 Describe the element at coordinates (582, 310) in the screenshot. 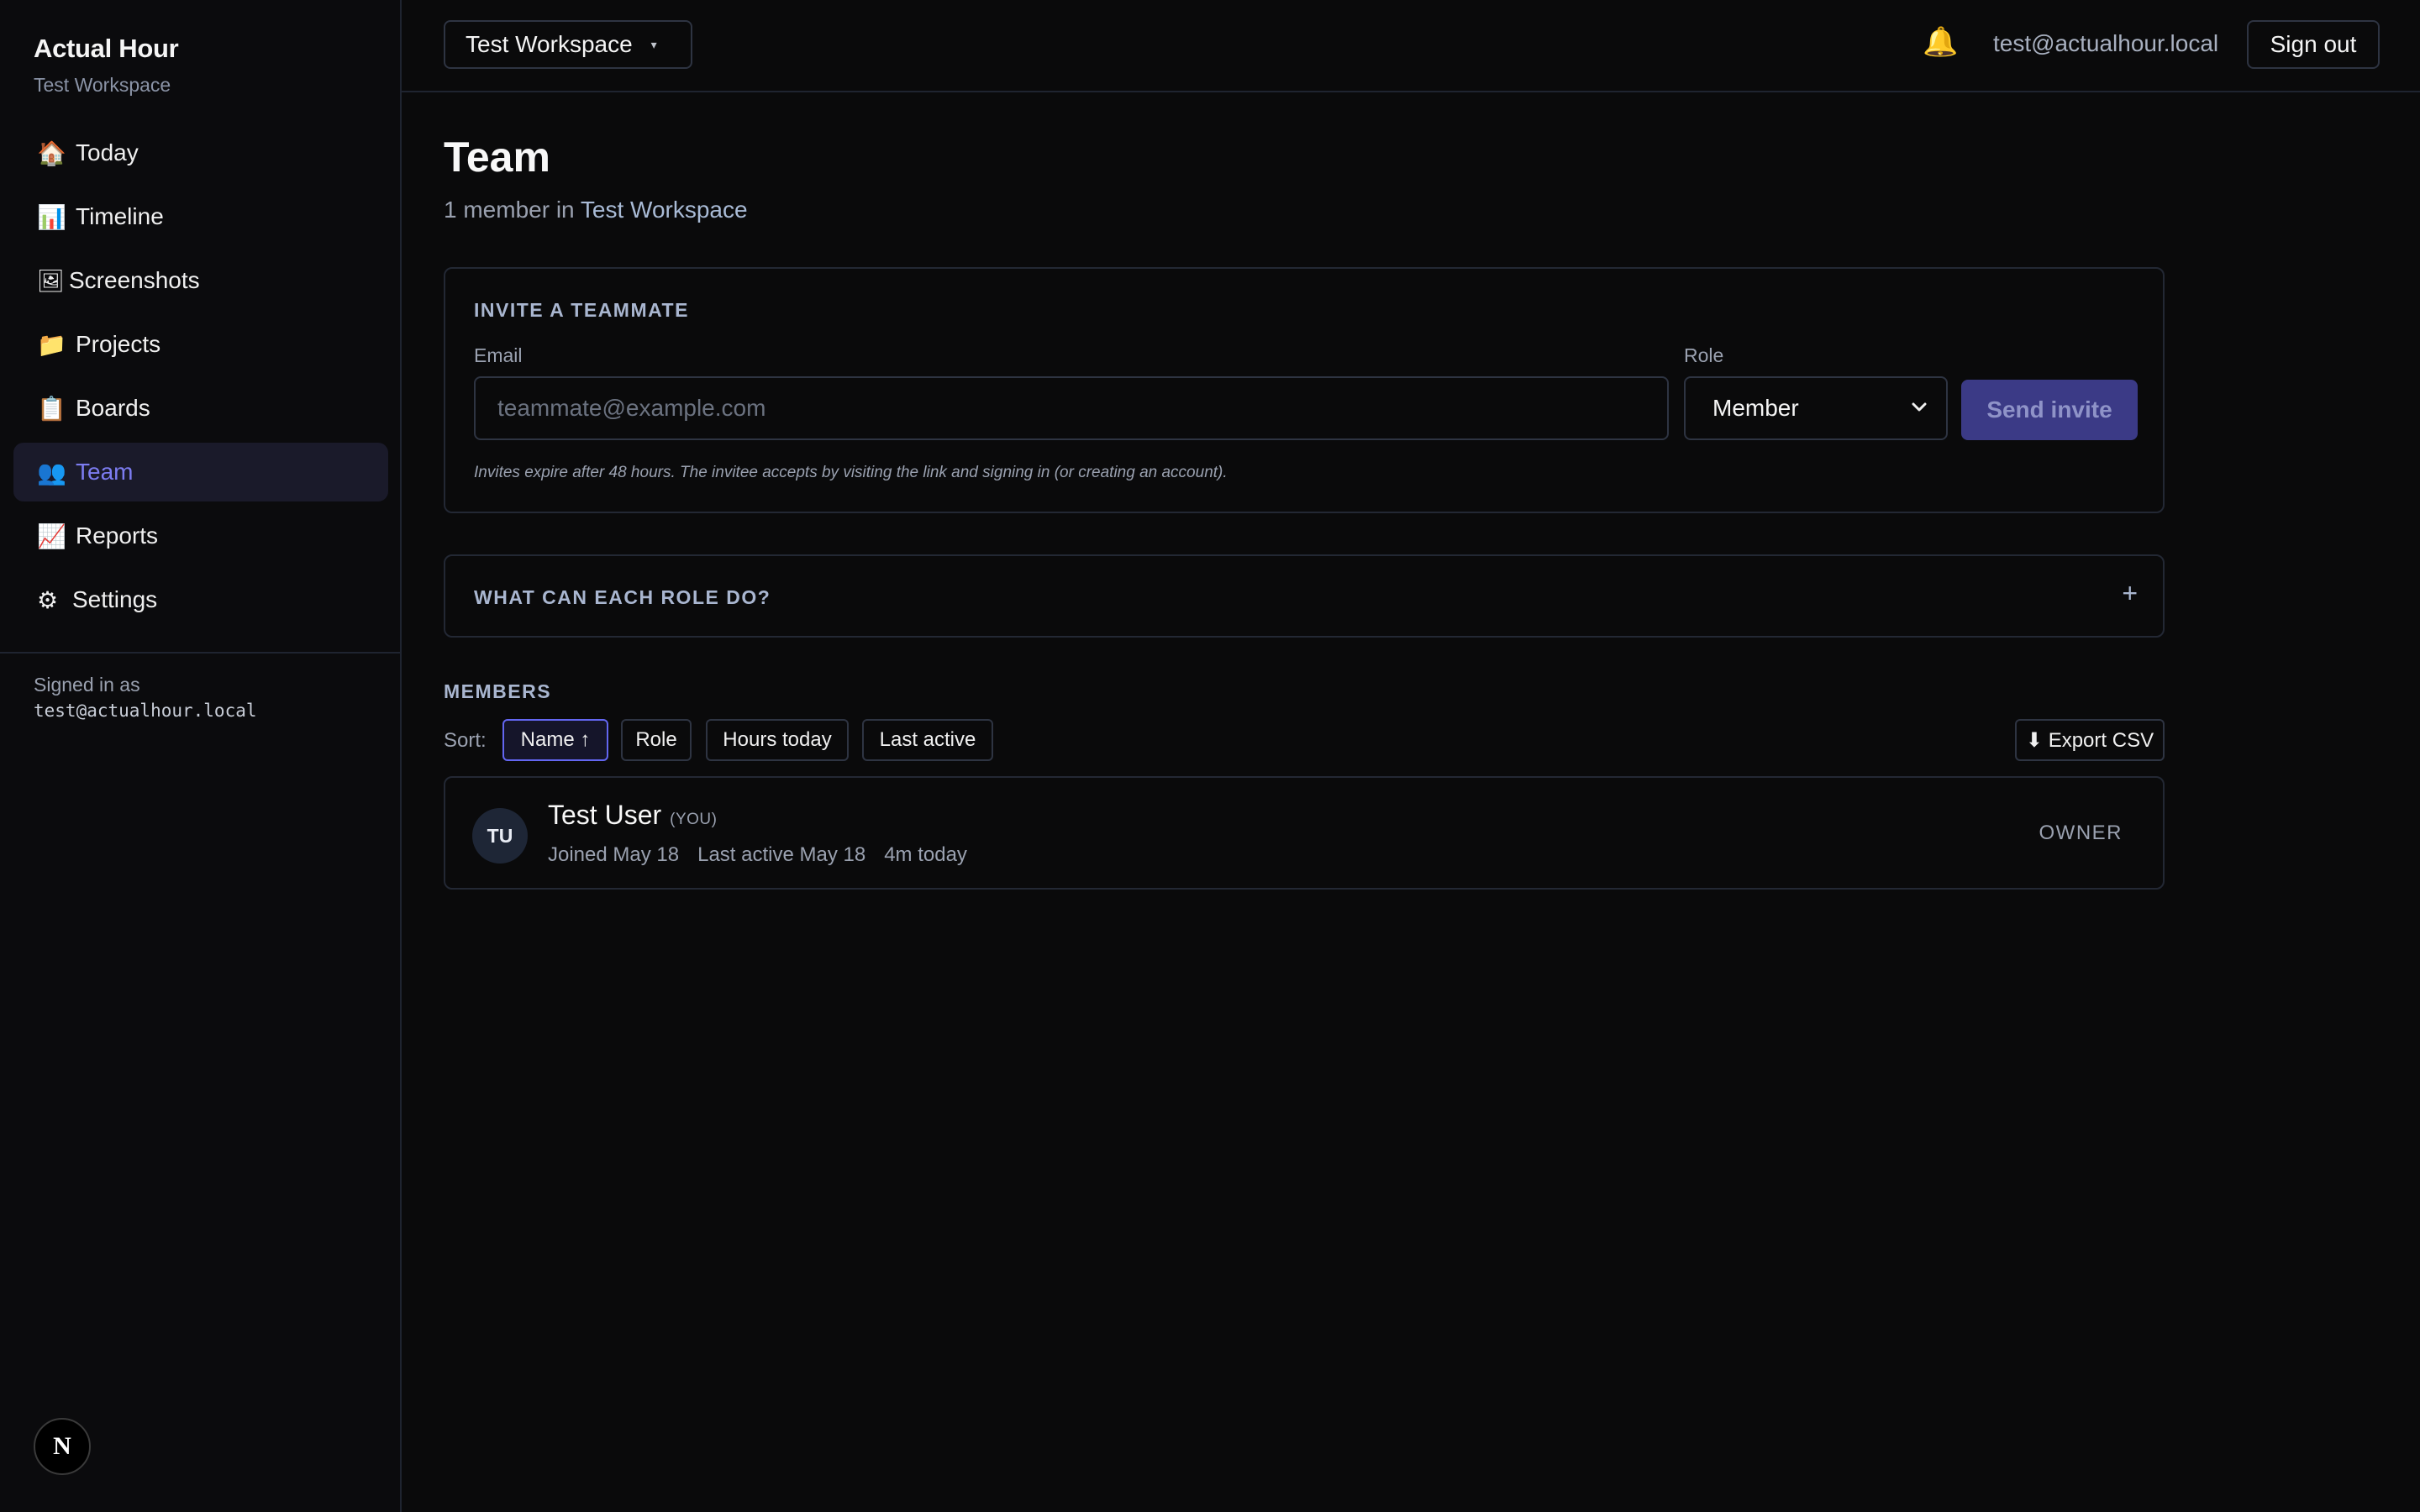

I see `invite-heading: INVITE A TEAMMATE` at that location.